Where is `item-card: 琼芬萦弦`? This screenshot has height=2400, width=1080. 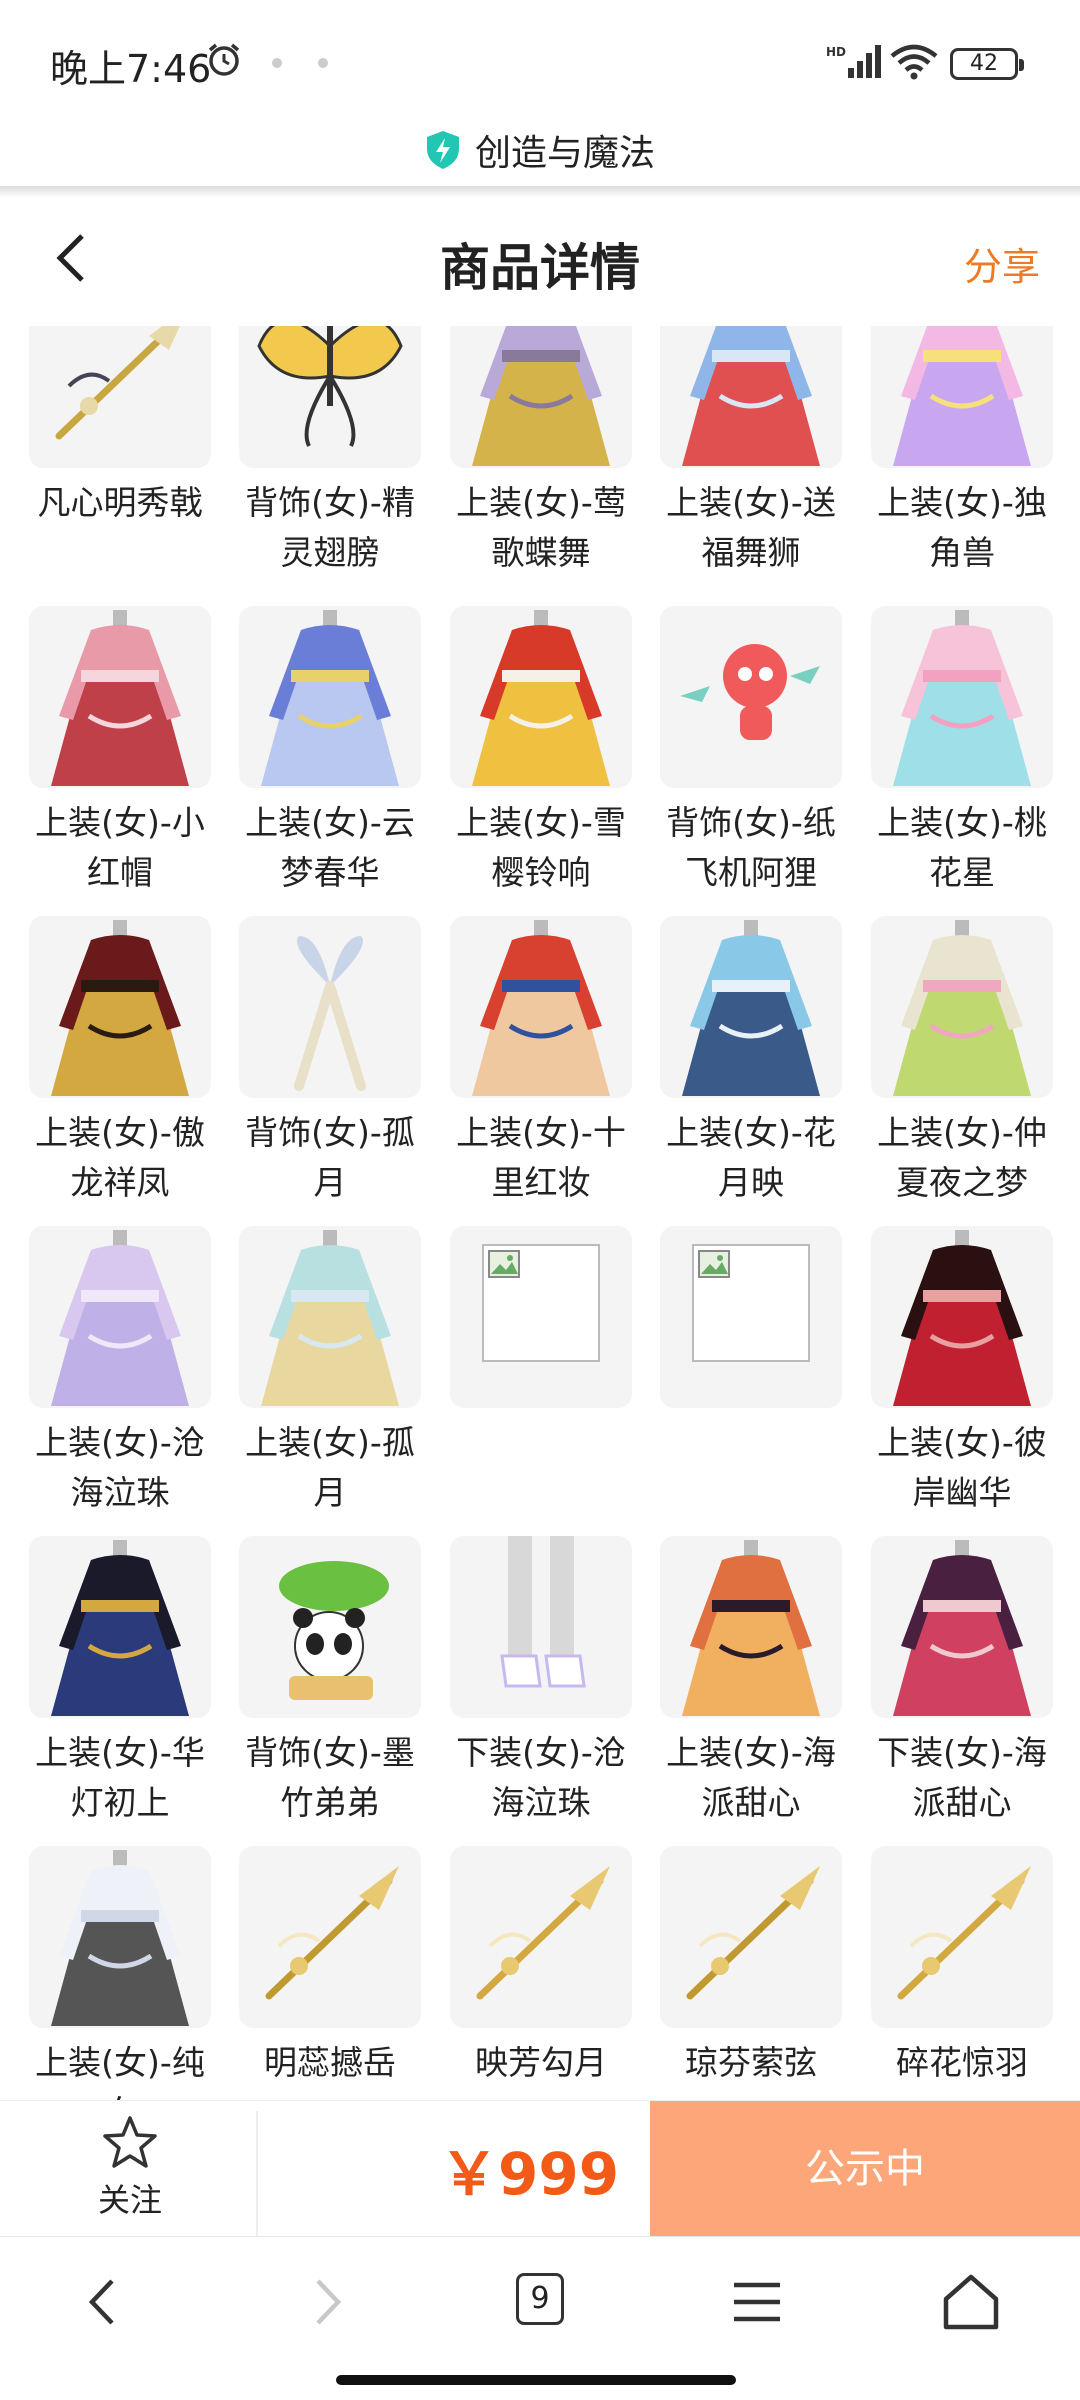 item-card: 琼芬萦弦 is located at coordinates (751, 1967).